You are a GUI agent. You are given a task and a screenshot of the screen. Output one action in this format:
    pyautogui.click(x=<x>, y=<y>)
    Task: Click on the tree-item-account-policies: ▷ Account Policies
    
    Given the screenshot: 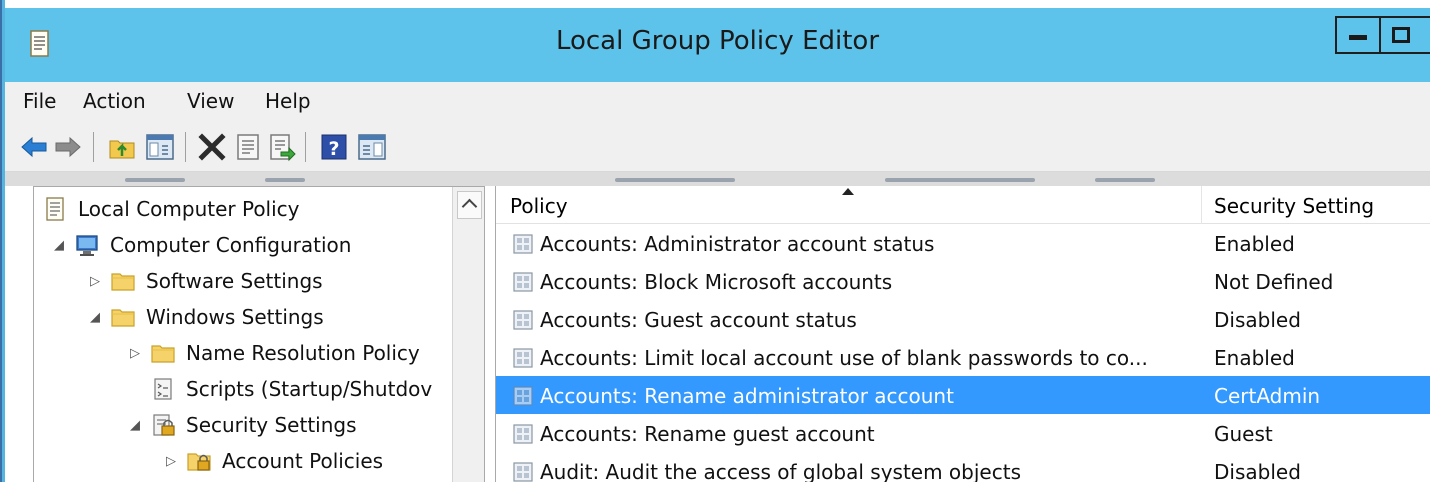 What is the action you would take?
    pyautogui.click(x=272, y=461)
    